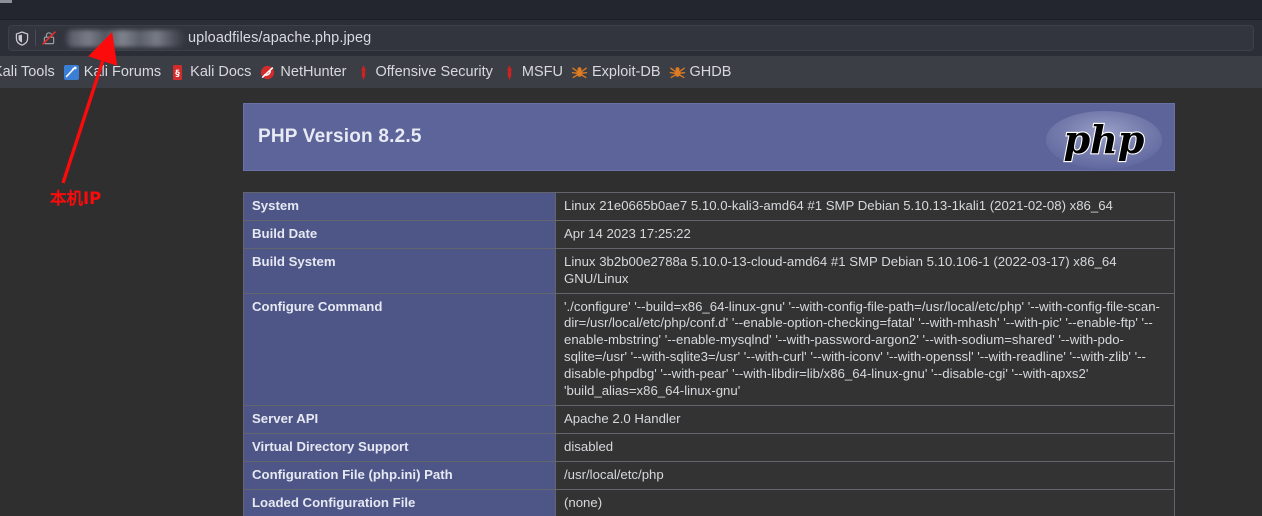 The height and width of the screenshot is (516, 1262). I want to click on bookmark-msfu: MSFU, so click(533, 72).